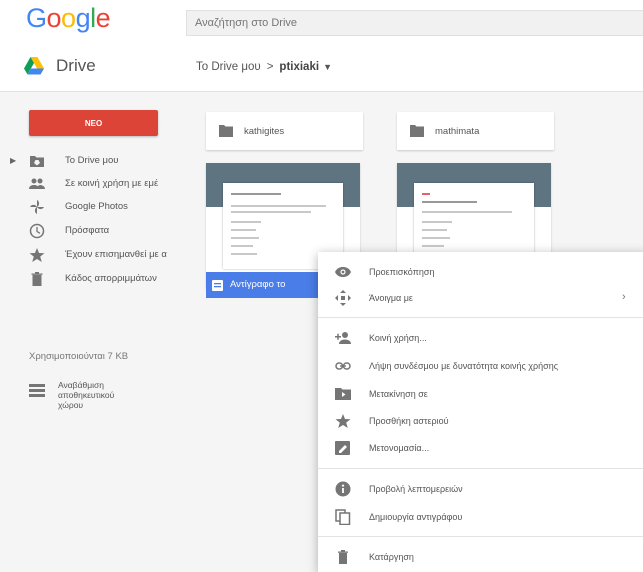 The width and height of the screenshot is (643, 572). I want to click on sidebar-item-label: Κάδος απορριμμάτων, so click(111, 278).